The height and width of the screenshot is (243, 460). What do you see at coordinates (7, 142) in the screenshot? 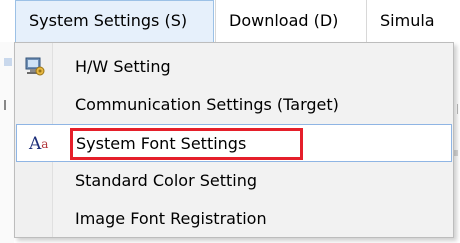
I see `background-window-edge` at bounding box center [7, 142].